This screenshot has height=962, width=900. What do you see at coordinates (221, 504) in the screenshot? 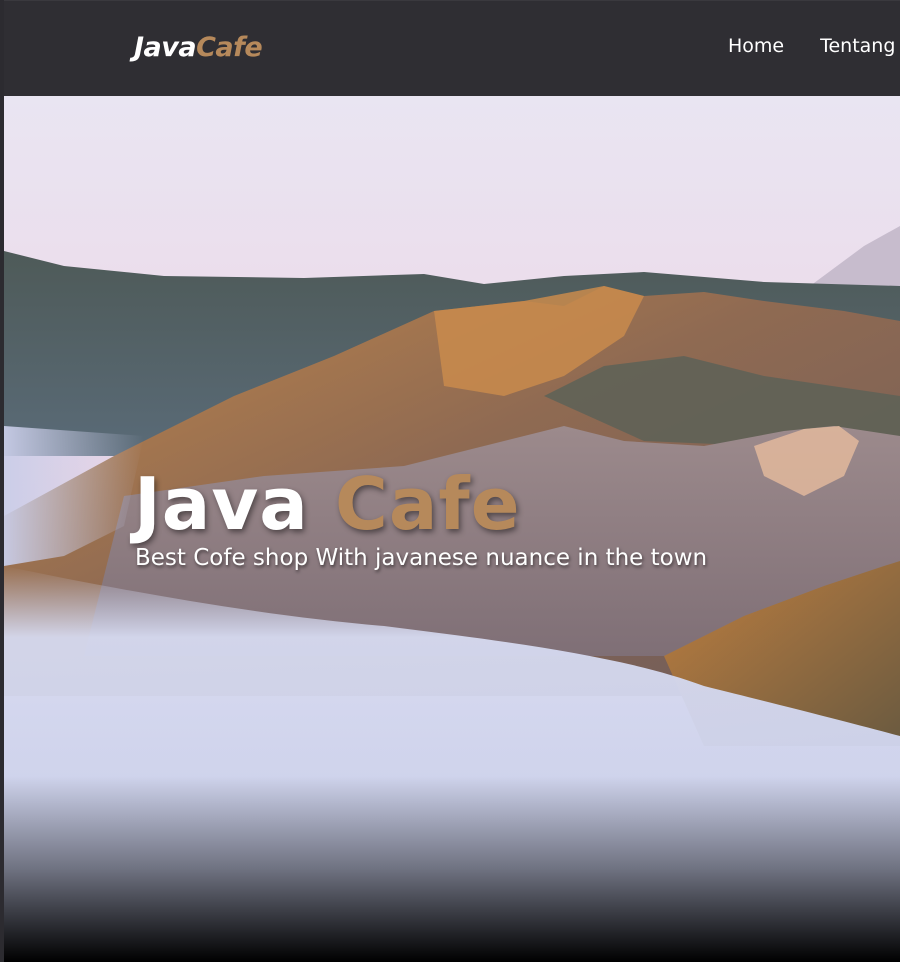
I see `hero-title-java: Java` at bounding box center [221, 504].